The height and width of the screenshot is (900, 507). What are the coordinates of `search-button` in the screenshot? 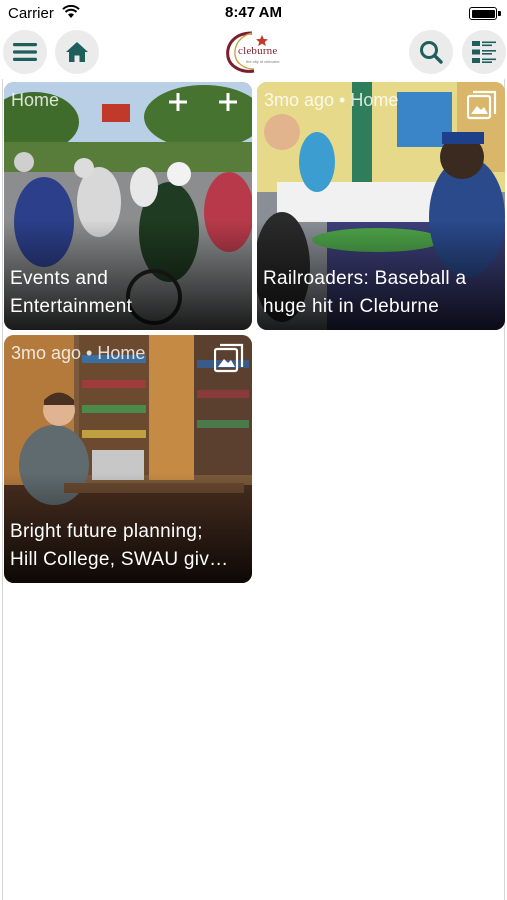 It's located at (431, 52).